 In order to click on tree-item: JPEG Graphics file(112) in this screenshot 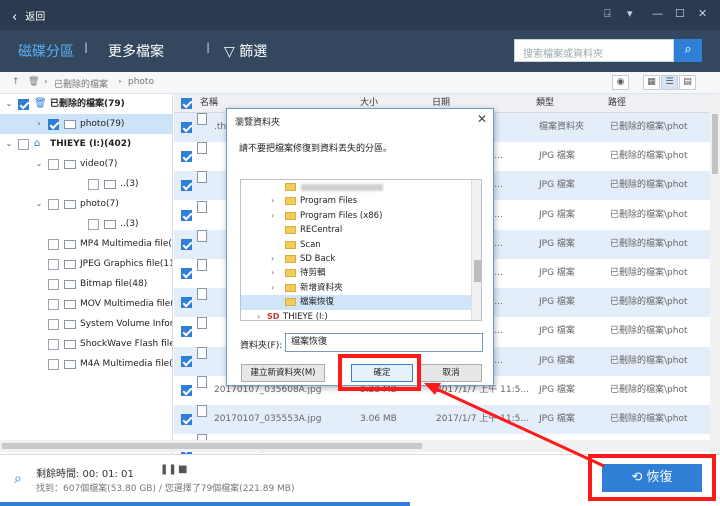, I will do `click(86, 264)`.